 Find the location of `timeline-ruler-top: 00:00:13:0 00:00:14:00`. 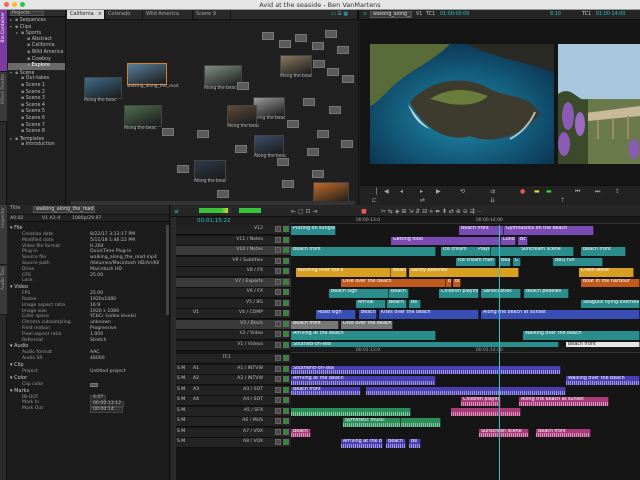

timeline-ruler-top: 00:00:13:0 00:00:14:00 is located at coordinates (465, 220).